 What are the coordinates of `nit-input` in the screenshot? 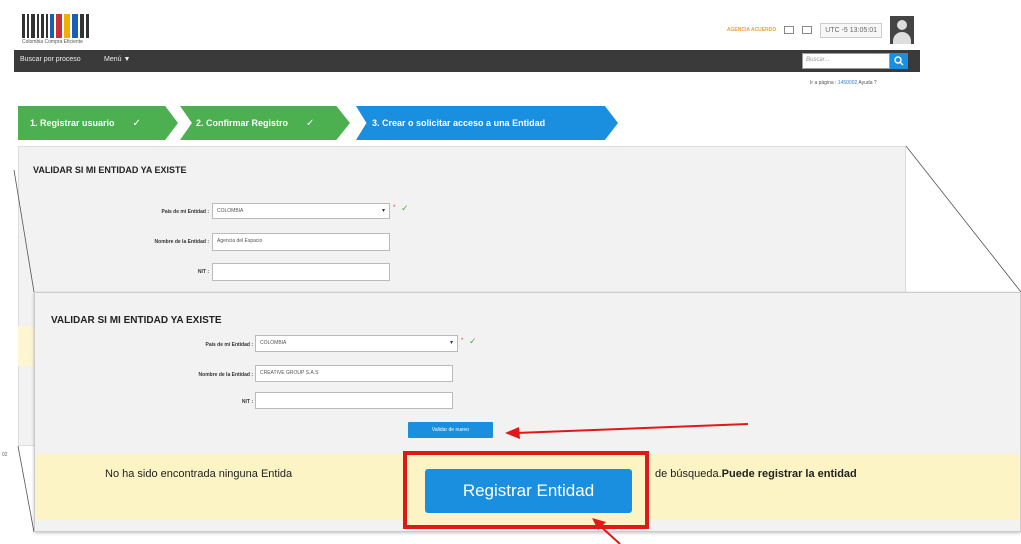 It's located at (354, 400).